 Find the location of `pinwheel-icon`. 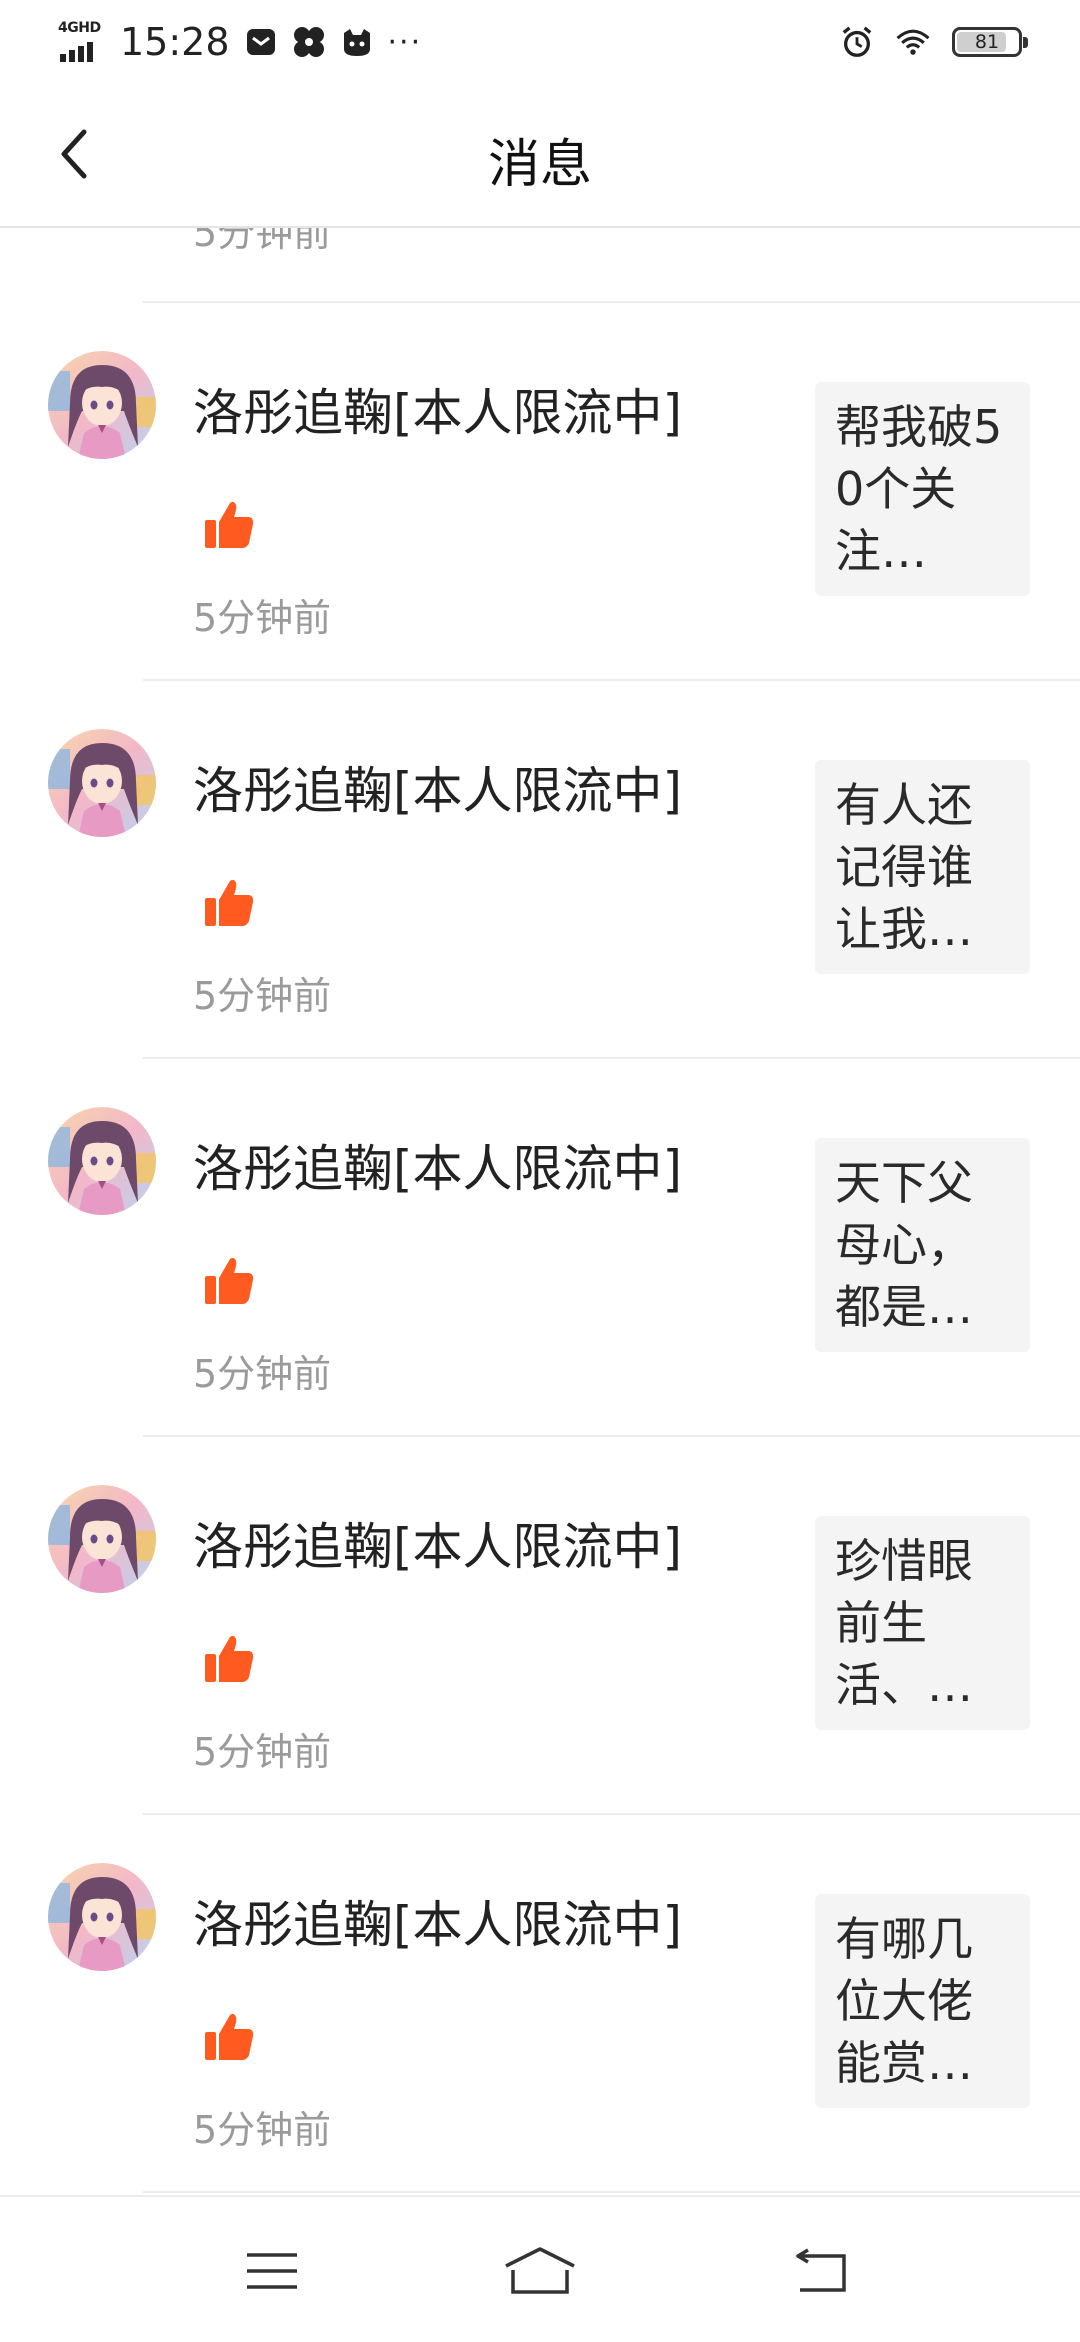

pinwheel-icon is located at coordinates (309, 42).